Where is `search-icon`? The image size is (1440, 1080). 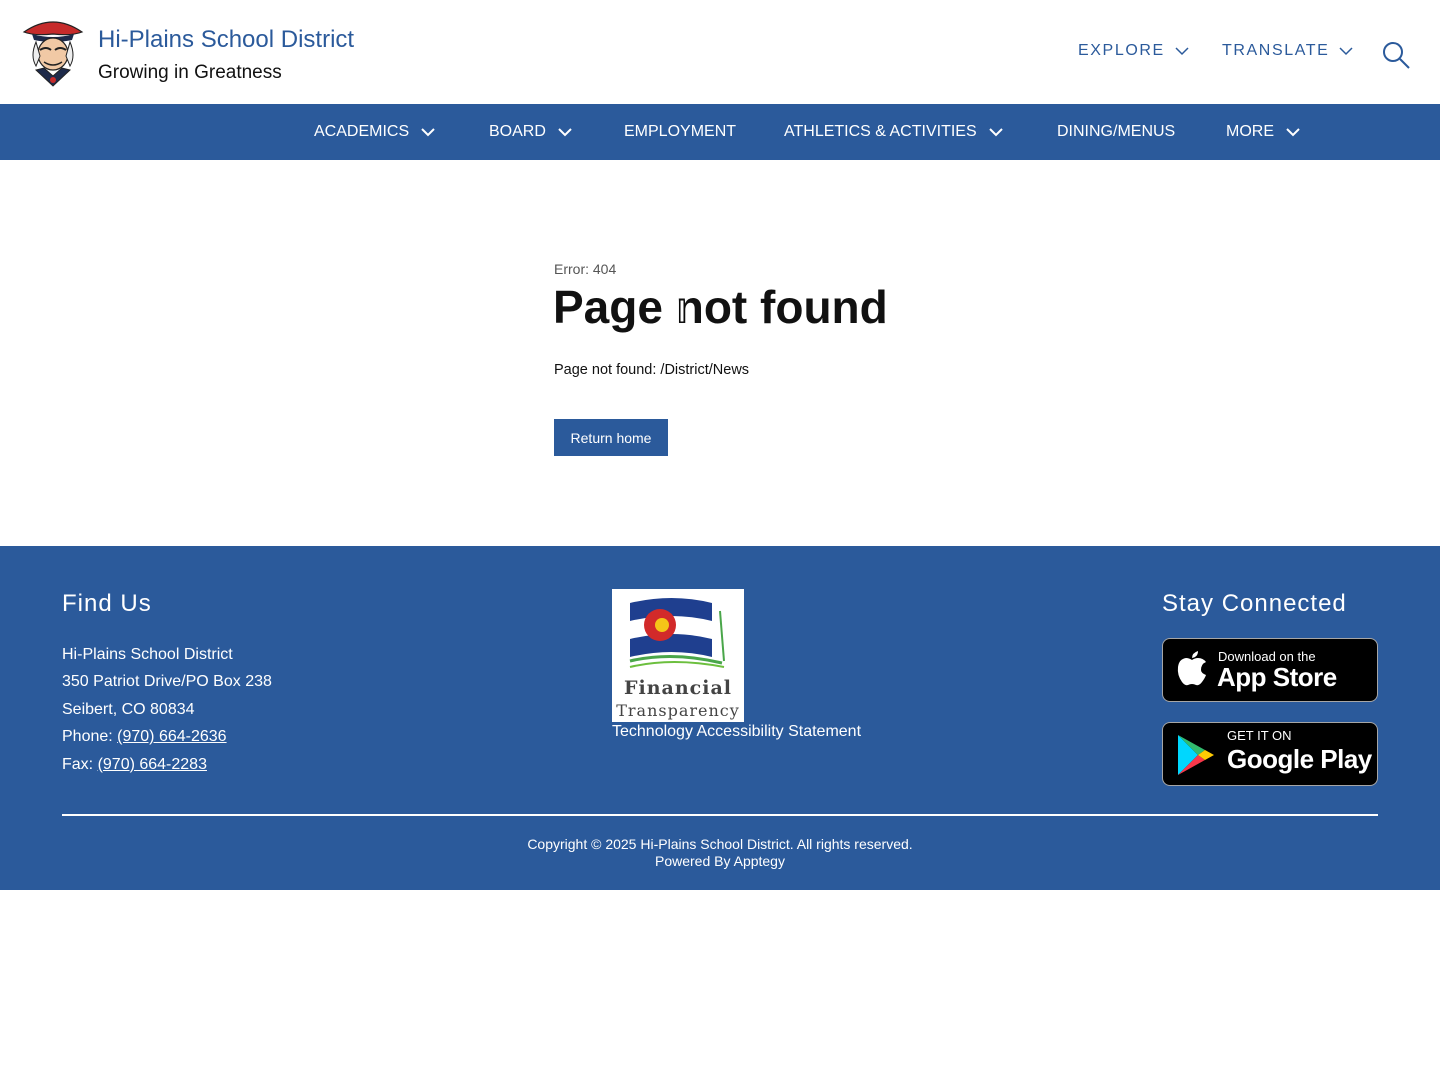 search-icon is located at coordinates (1396, 55).